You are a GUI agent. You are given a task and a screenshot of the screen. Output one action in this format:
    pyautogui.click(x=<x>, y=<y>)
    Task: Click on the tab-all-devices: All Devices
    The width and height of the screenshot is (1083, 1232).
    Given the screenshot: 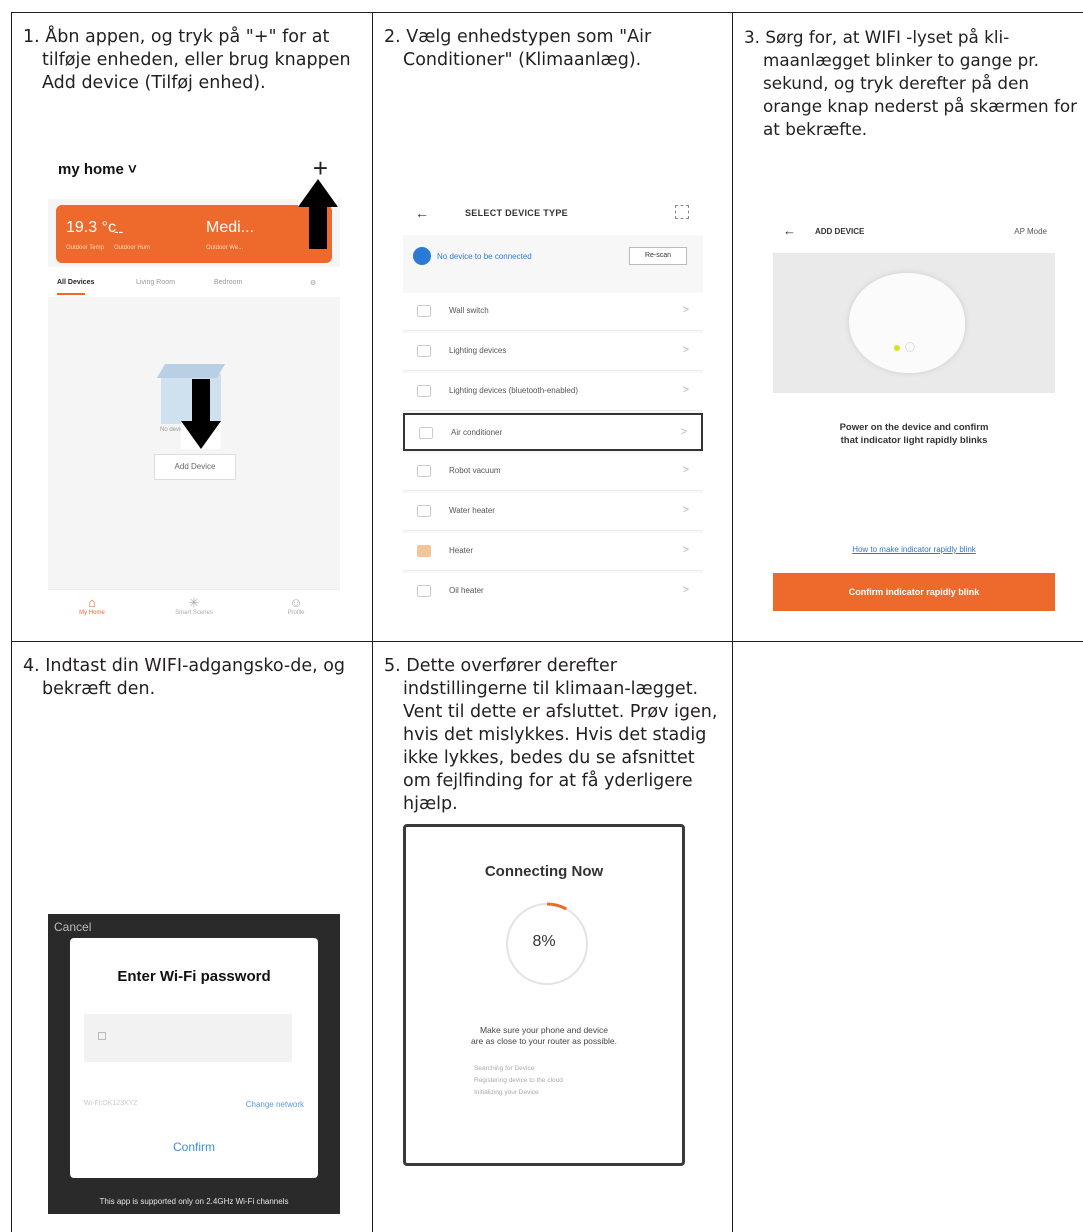 What is the action you would take?
    pyautogui.click(x=75, y=282)
    